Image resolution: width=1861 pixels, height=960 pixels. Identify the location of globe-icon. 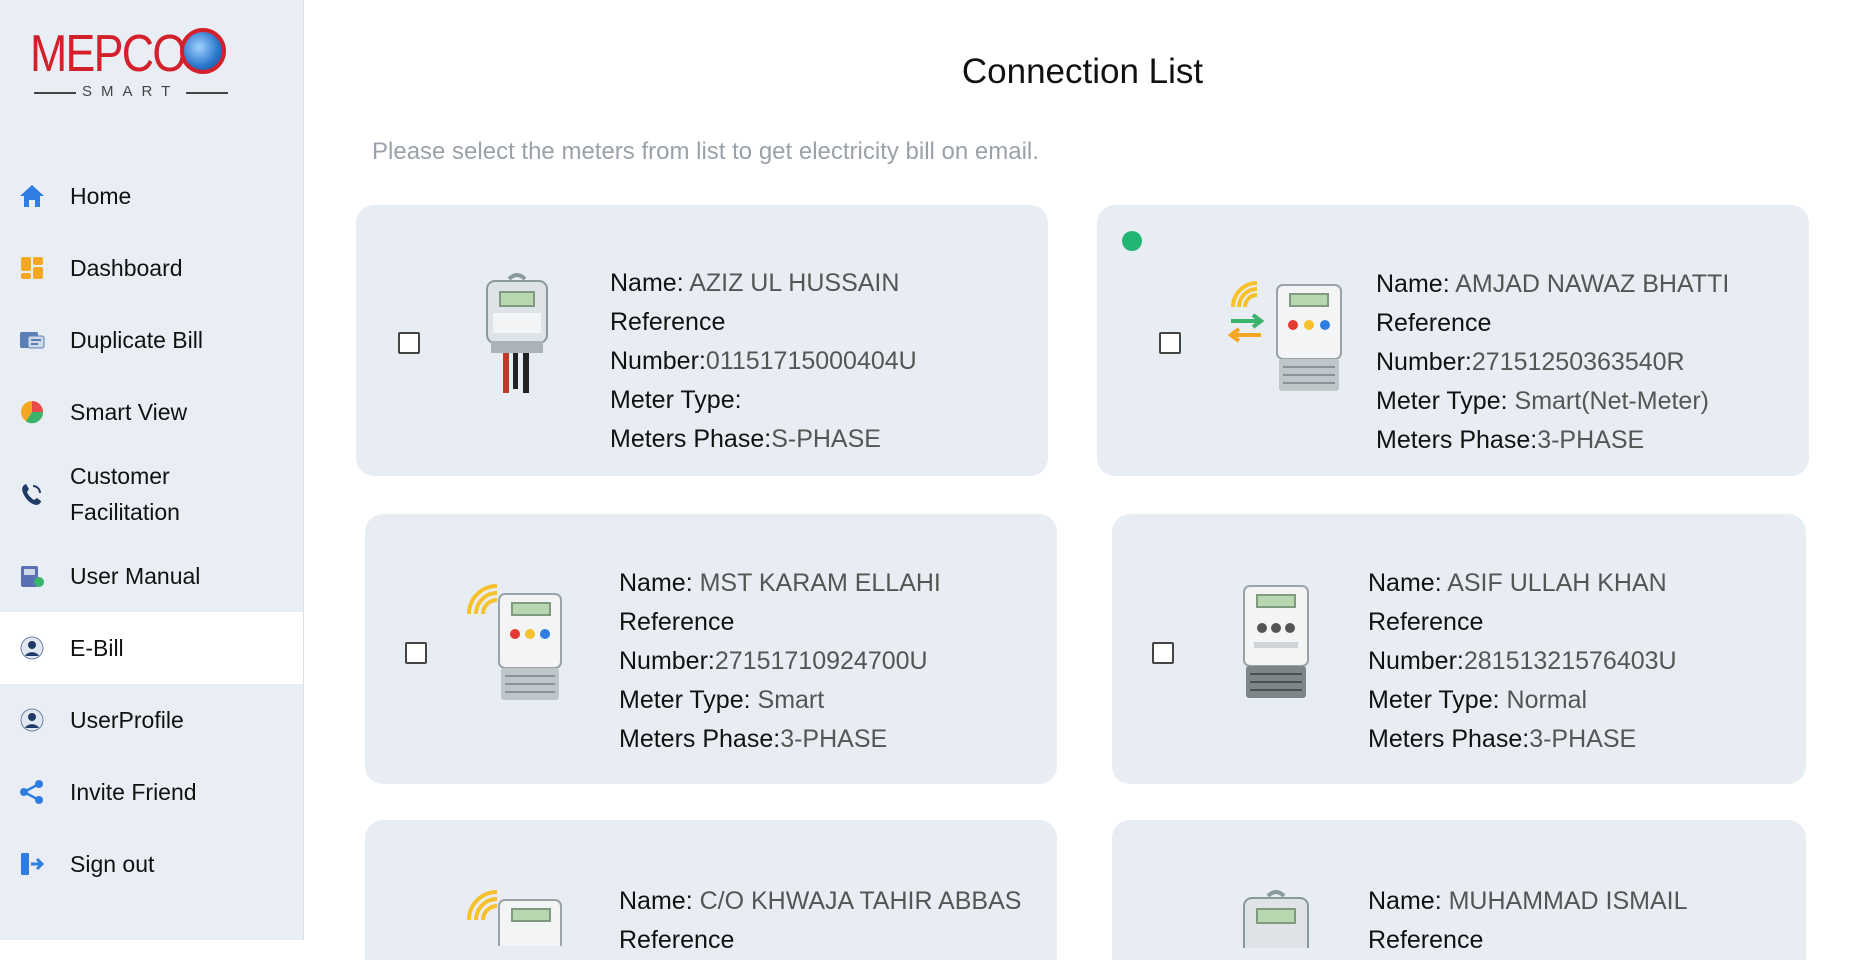
(203, 51).